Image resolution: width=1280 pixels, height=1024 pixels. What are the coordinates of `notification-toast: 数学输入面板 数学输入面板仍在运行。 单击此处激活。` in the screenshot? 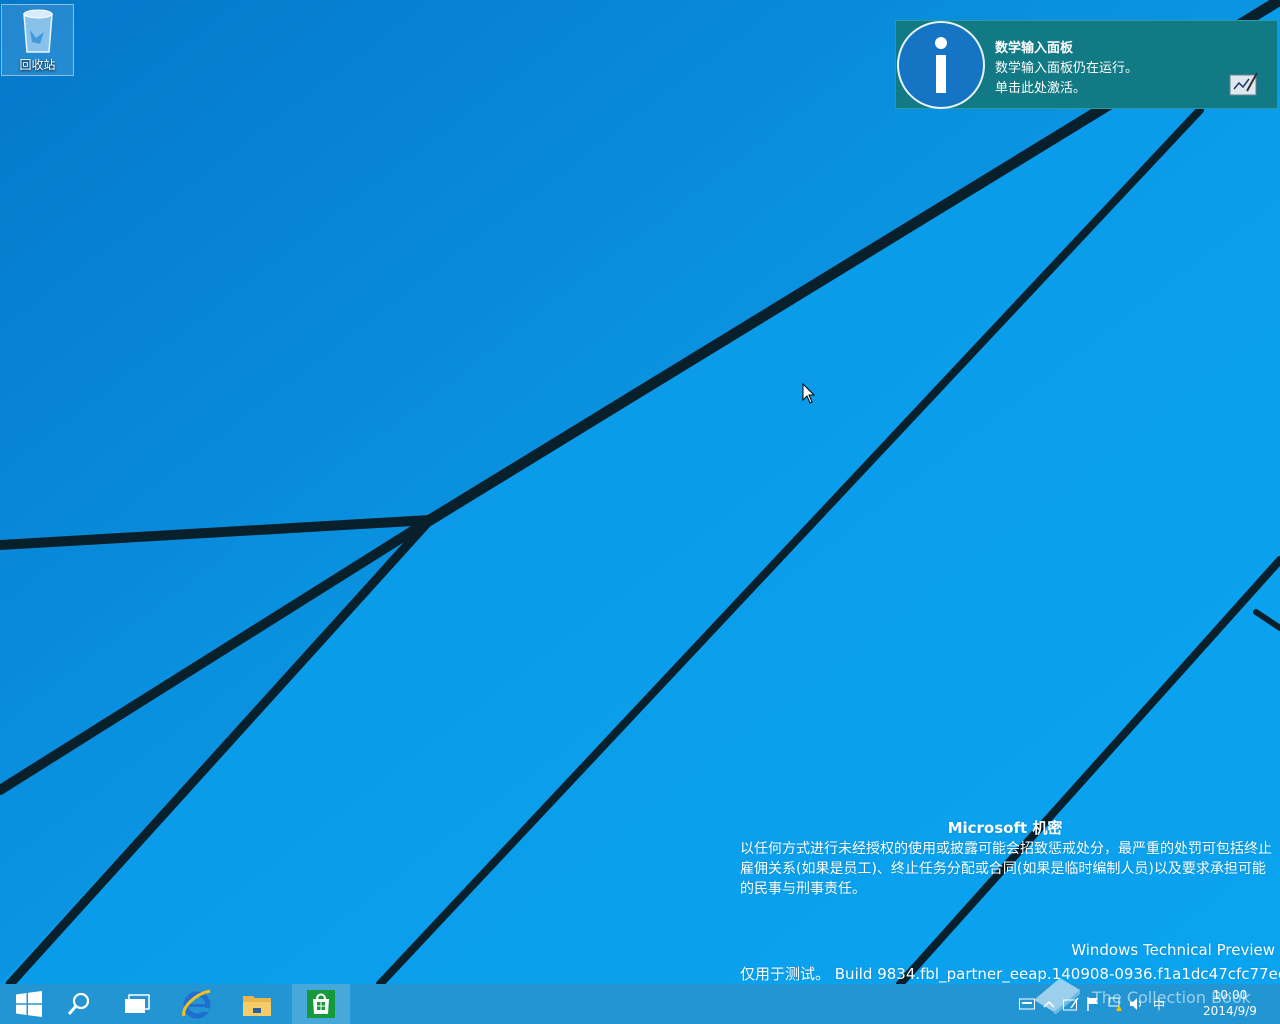 It's located at (1086, 64).